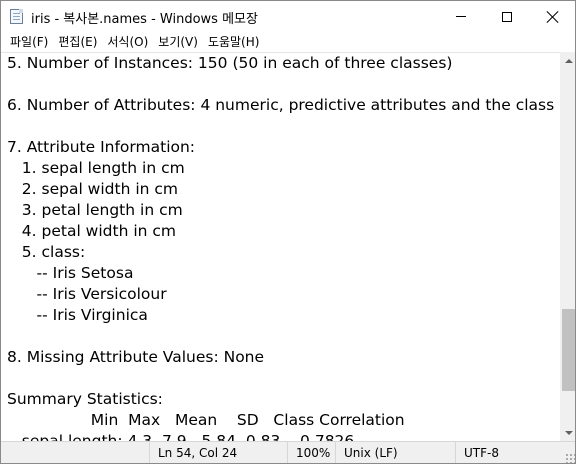 The image size is (576, 464). Describe the element at coordinates (515, 452) in the screenshot. I see `encoding: UTF-8` at that location.